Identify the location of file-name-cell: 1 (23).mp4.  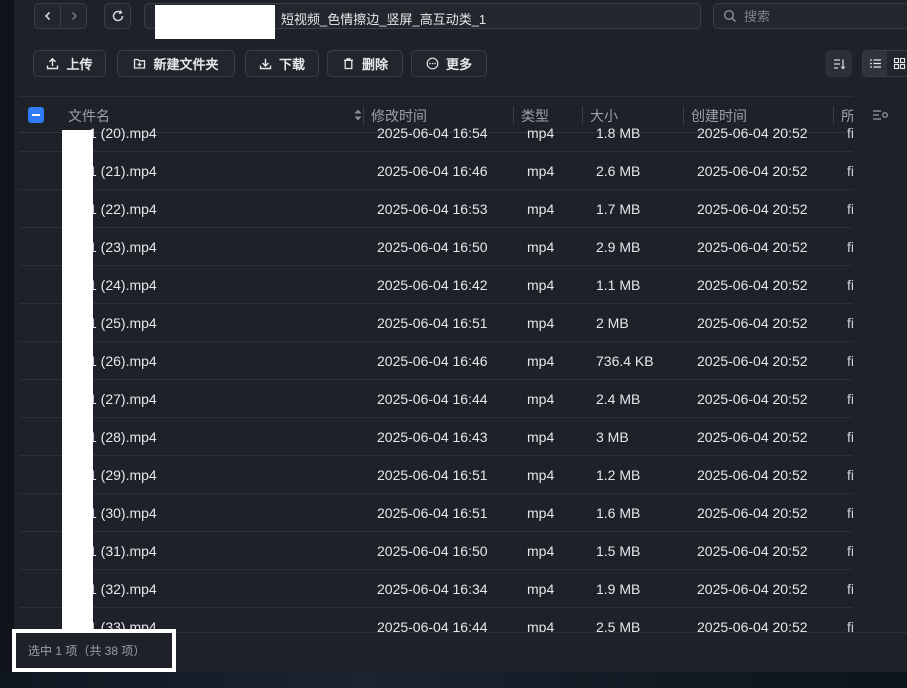
(123, 247).